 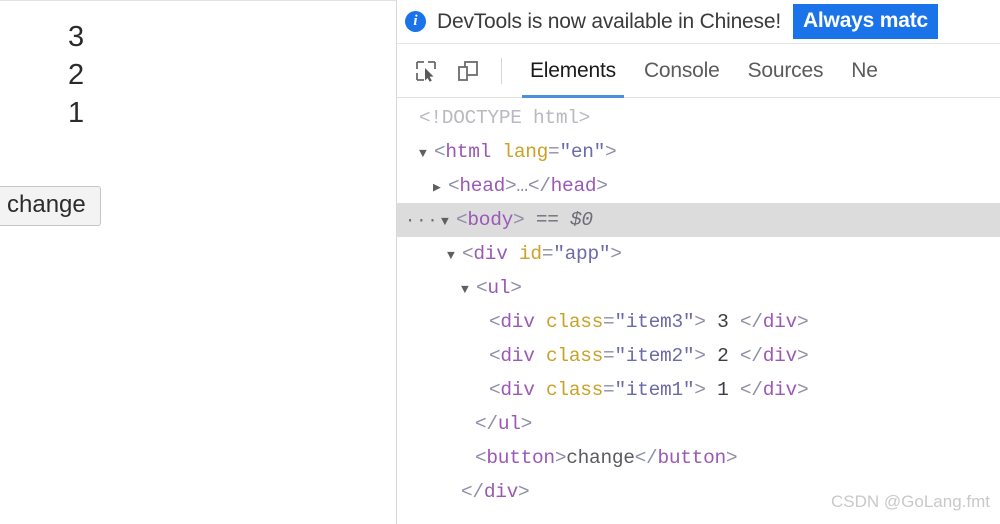 What do you see at coordinates (564, 220) in the screenshot?
I see `selected-node-marker: == $0` at bounding box center [564, 220].